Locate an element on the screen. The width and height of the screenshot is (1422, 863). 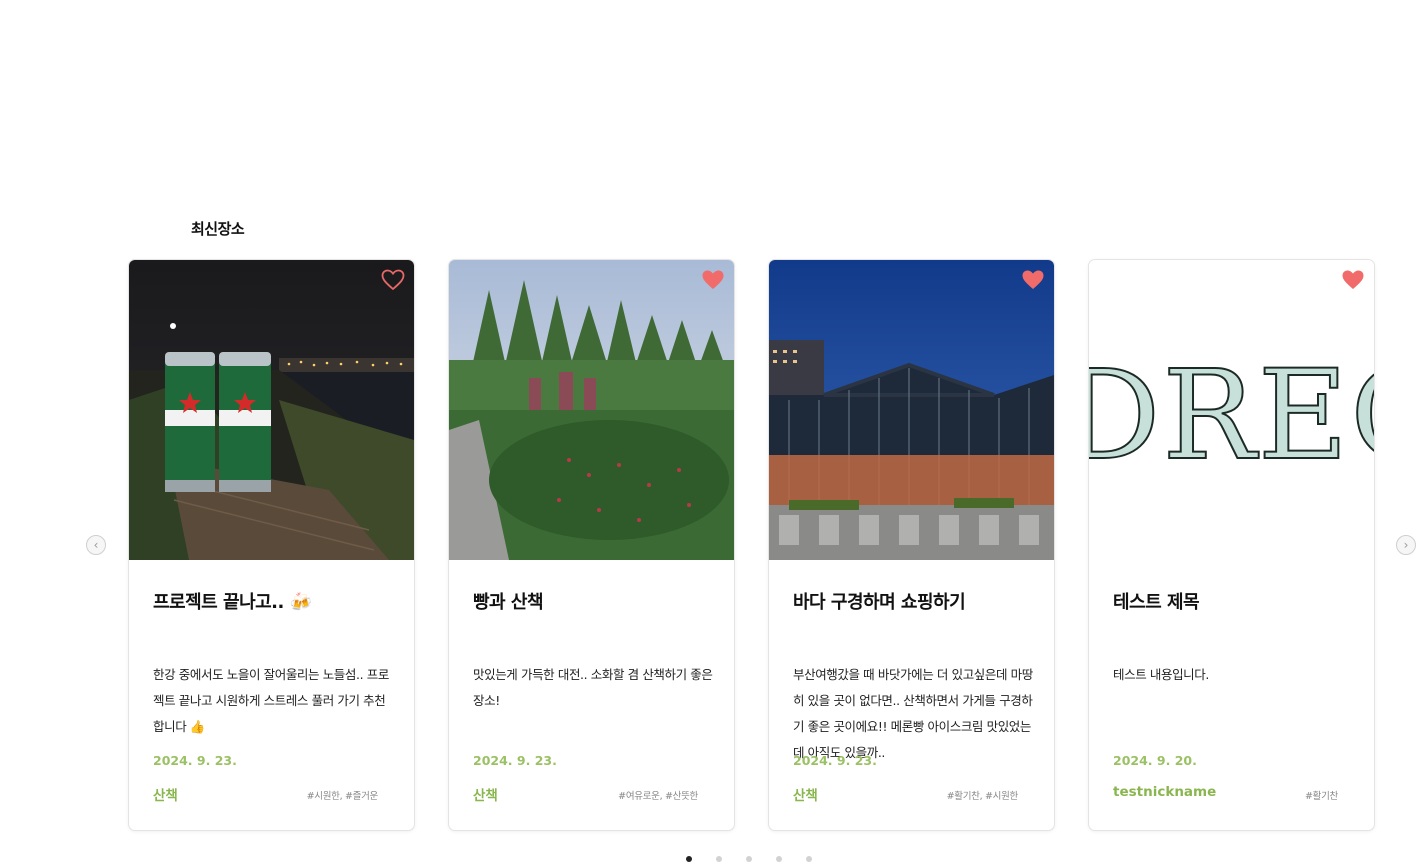
place-image: DREC is located at coordinates (1231, 410).